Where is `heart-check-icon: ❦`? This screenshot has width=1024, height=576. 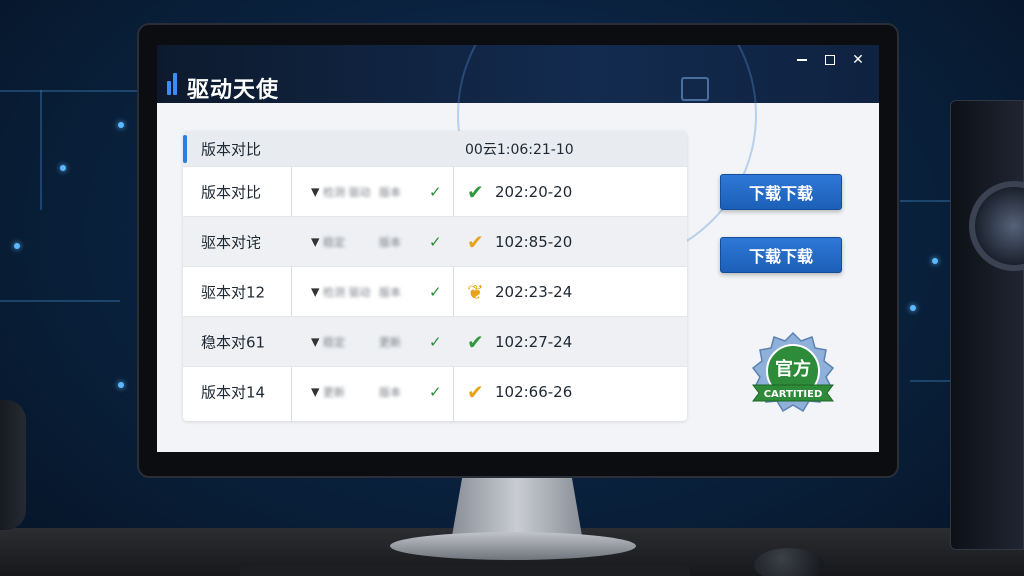
heart-check-icon: ❦ is located at coordinates (475, 291).